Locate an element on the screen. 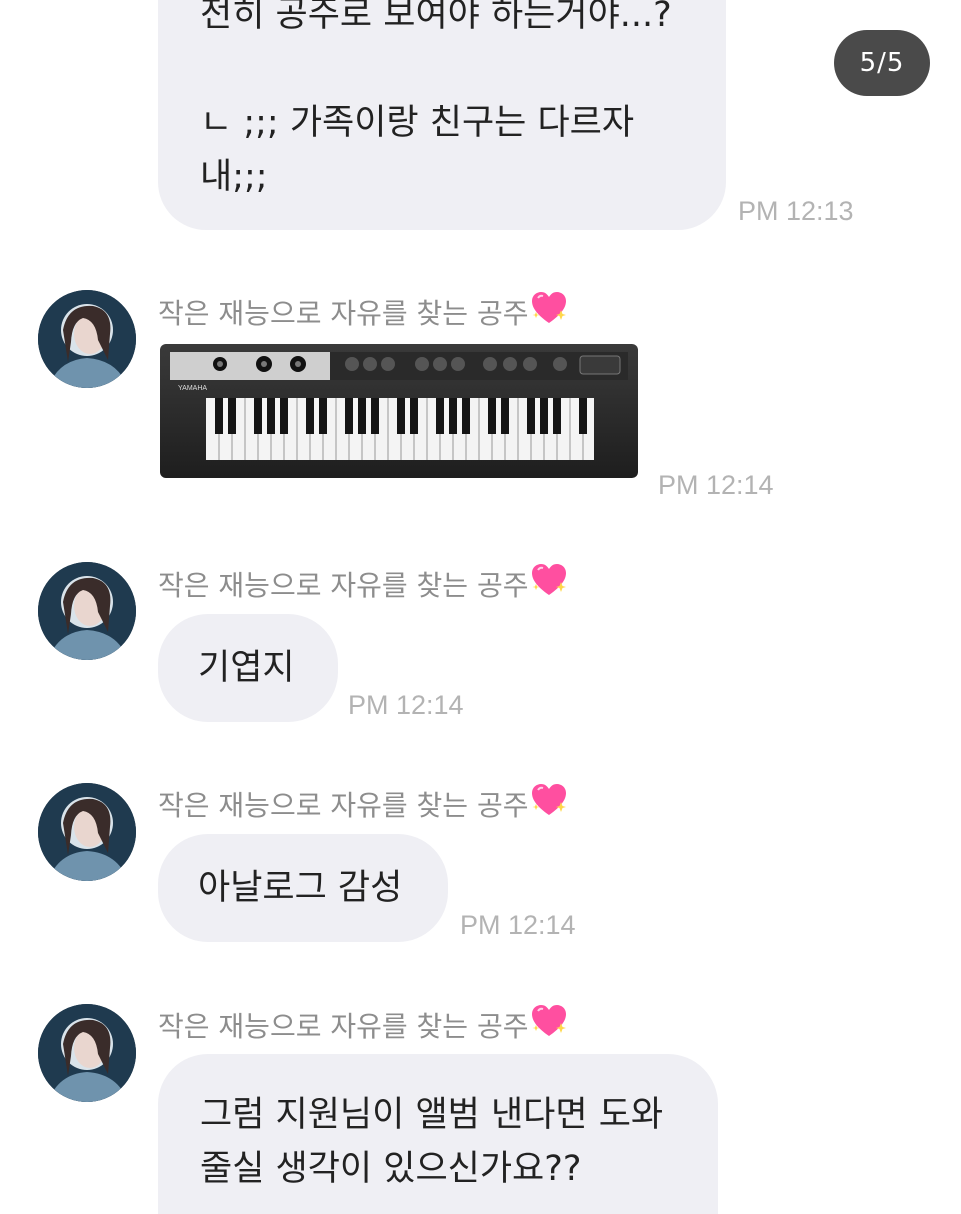 The image size is (961, 1214). message-bubble: 기엽지 is located at coordinates (248, 668).